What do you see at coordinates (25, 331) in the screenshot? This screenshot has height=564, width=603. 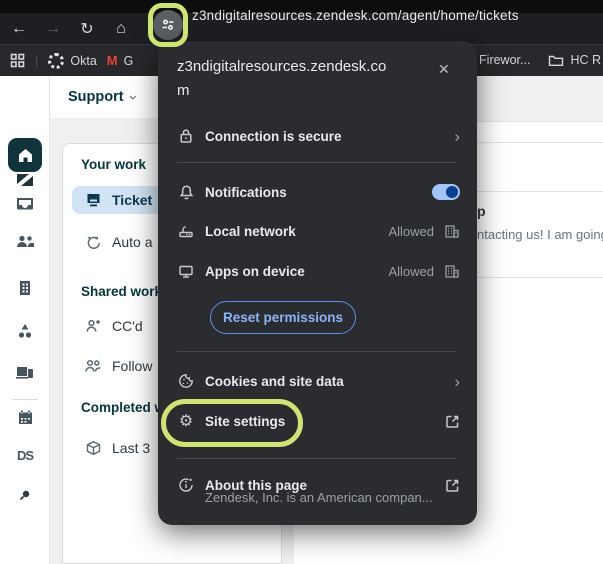 I see `sidebar-item-reporting` at bounding box center [25, 331].